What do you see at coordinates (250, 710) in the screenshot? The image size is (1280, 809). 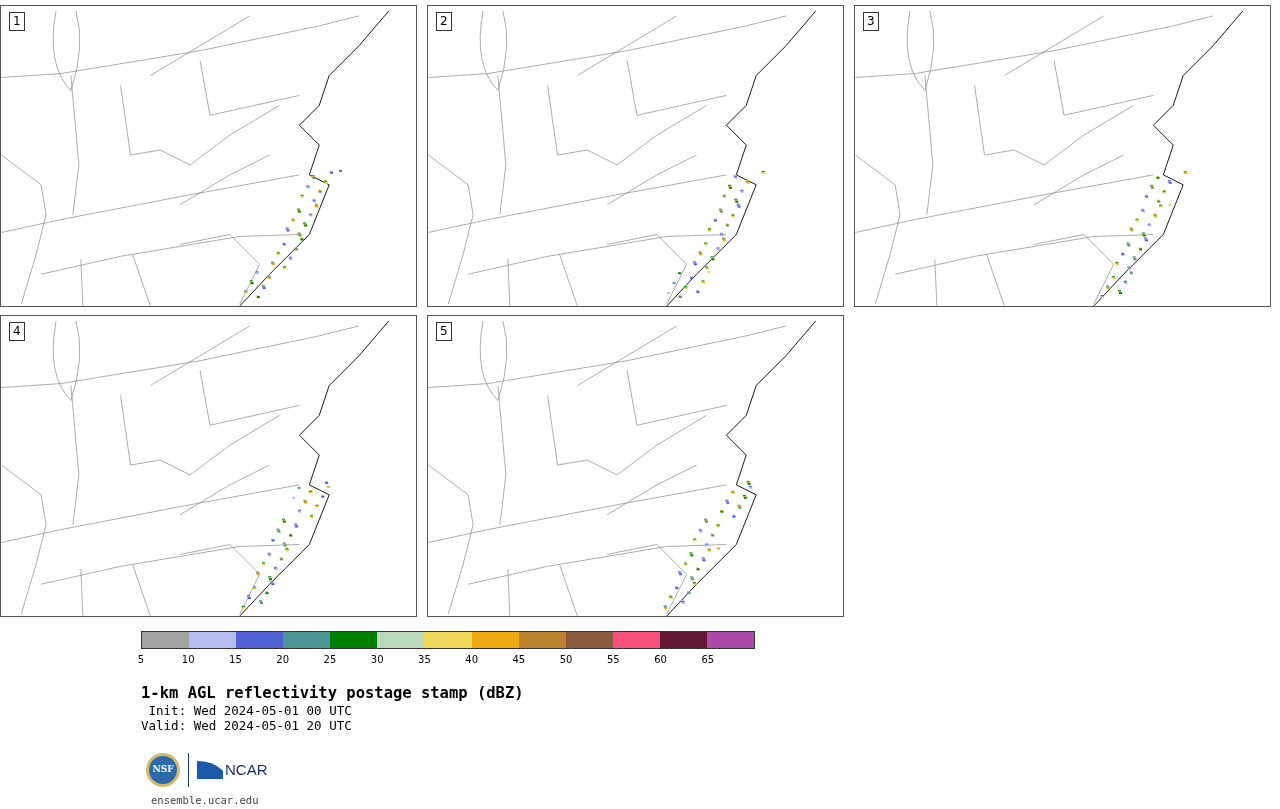 I see `init-time: Init: Wed 2024-05-01 00 UTC` at bounding box center [250, 710].